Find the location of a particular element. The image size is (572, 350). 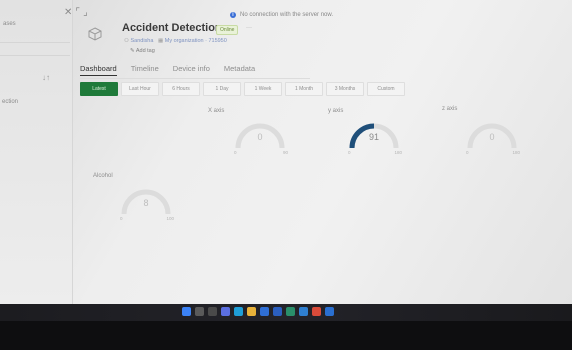

store-icon is located at coordinates (264, 311).